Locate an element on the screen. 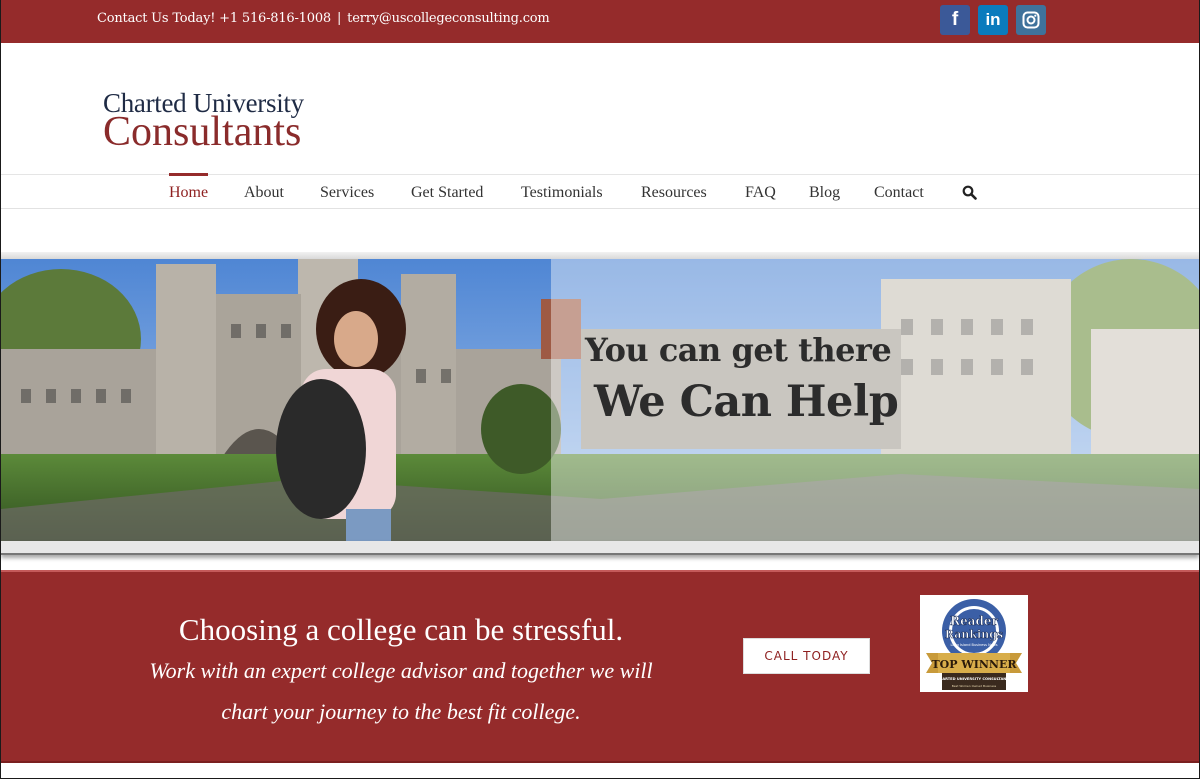 This screenshot has width=1200, height=779. linkedin-button: in is located at coordinates (993, 20).